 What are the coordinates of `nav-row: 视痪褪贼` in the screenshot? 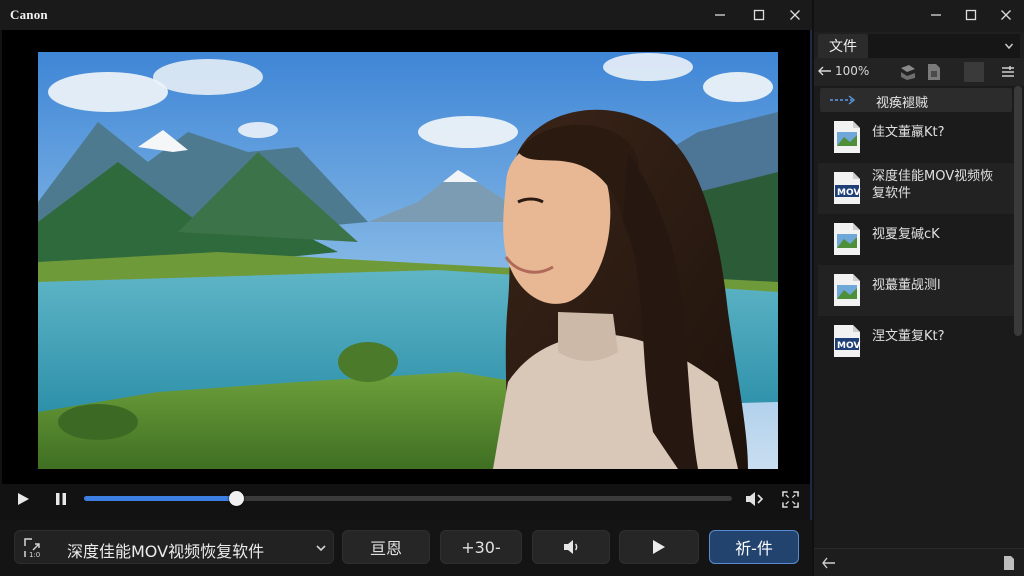 It's located at (916, 100).